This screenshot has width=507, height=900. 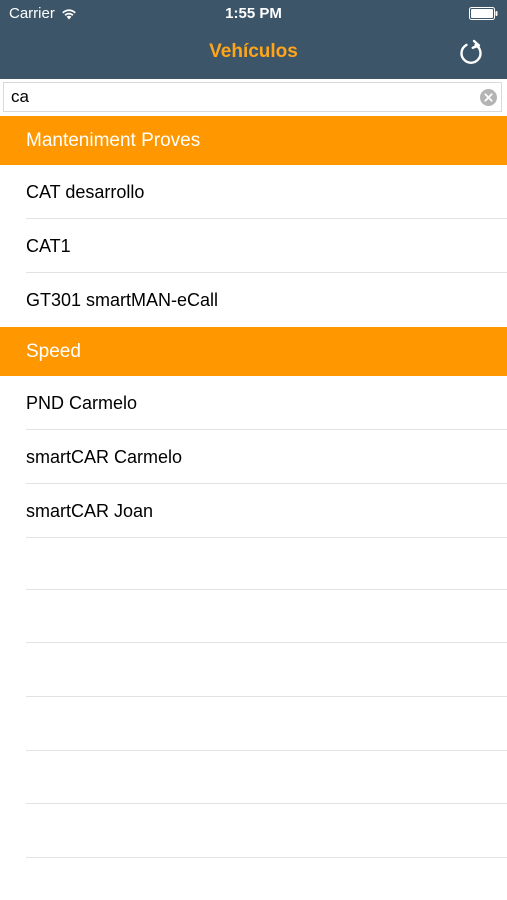 I want to click on battery-icon, so click(x=483, y=13).